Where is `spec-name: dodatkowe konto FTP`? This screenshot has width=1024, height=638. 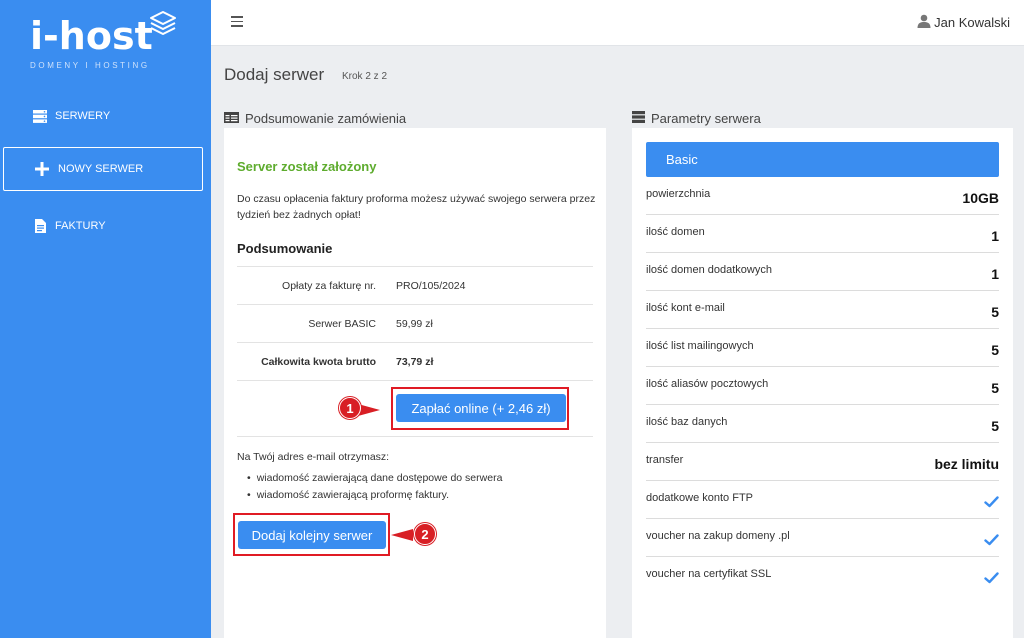 spec-name: dodatkowe konto FTP is located at coordinates (700, 498).